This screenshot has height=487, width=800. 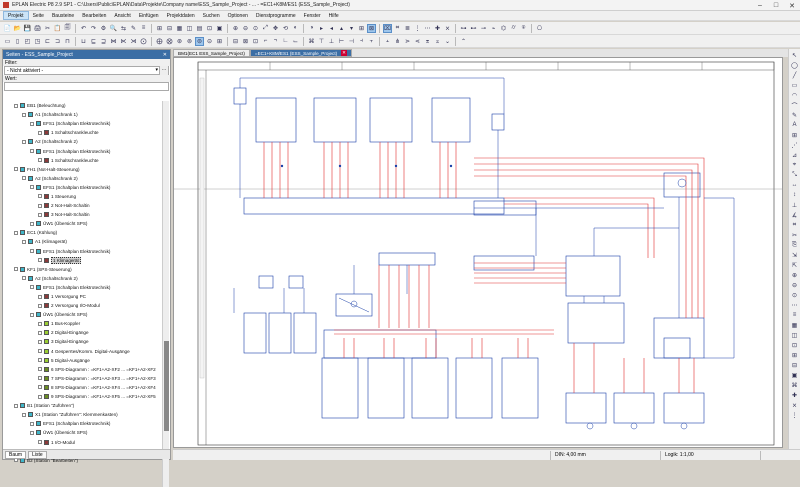 I want to click on menu-item: Hilfe, so click(x=334, y=15).